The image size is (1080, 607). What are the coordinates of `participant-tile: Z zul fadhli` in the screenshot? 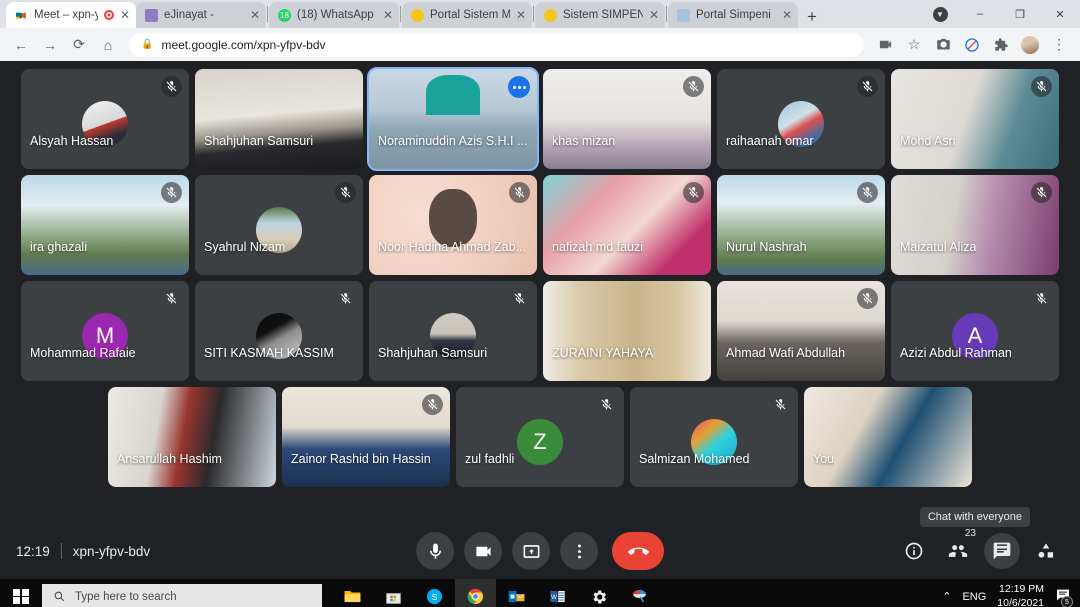 It's located at (540, 437).